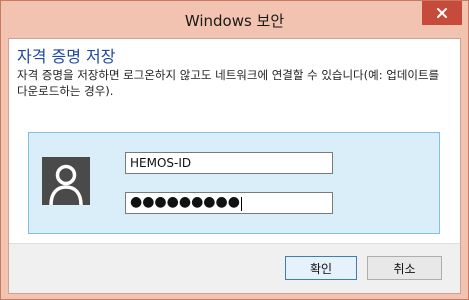 The height and width of the screenshot is (300, 469). I want to click on close-icon, so click(442, 13).